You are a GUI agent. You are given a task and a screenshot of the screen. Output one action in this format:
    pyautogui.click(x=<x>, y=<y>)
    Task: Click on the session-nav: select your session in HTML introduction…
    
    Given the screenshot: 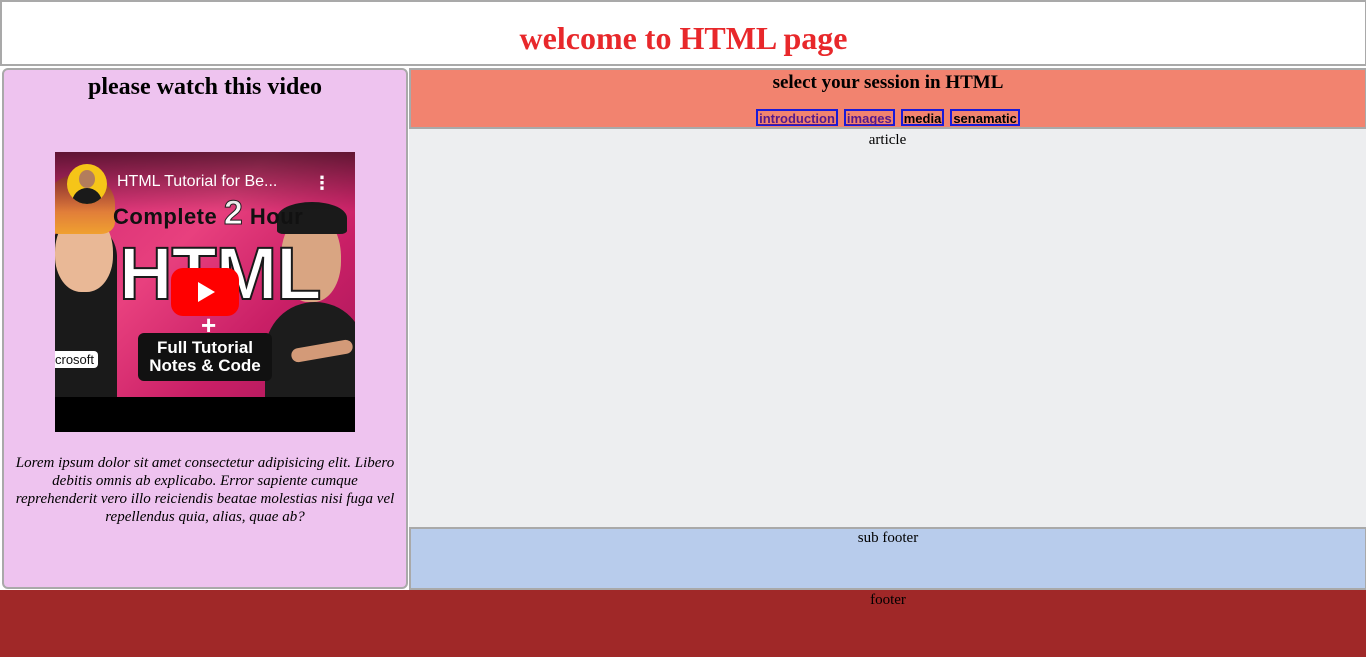 What is the action you would take?
    pyautogui.click(x=887, y=98)
    